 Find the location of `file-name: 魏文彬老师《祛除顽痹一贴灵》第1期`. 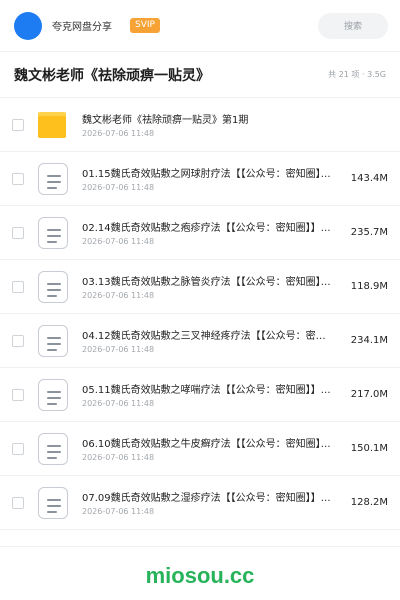

file-name: 魏文彬老师《祛除顽痹一贴灵》第1期 is located at coordinates (241, 118).